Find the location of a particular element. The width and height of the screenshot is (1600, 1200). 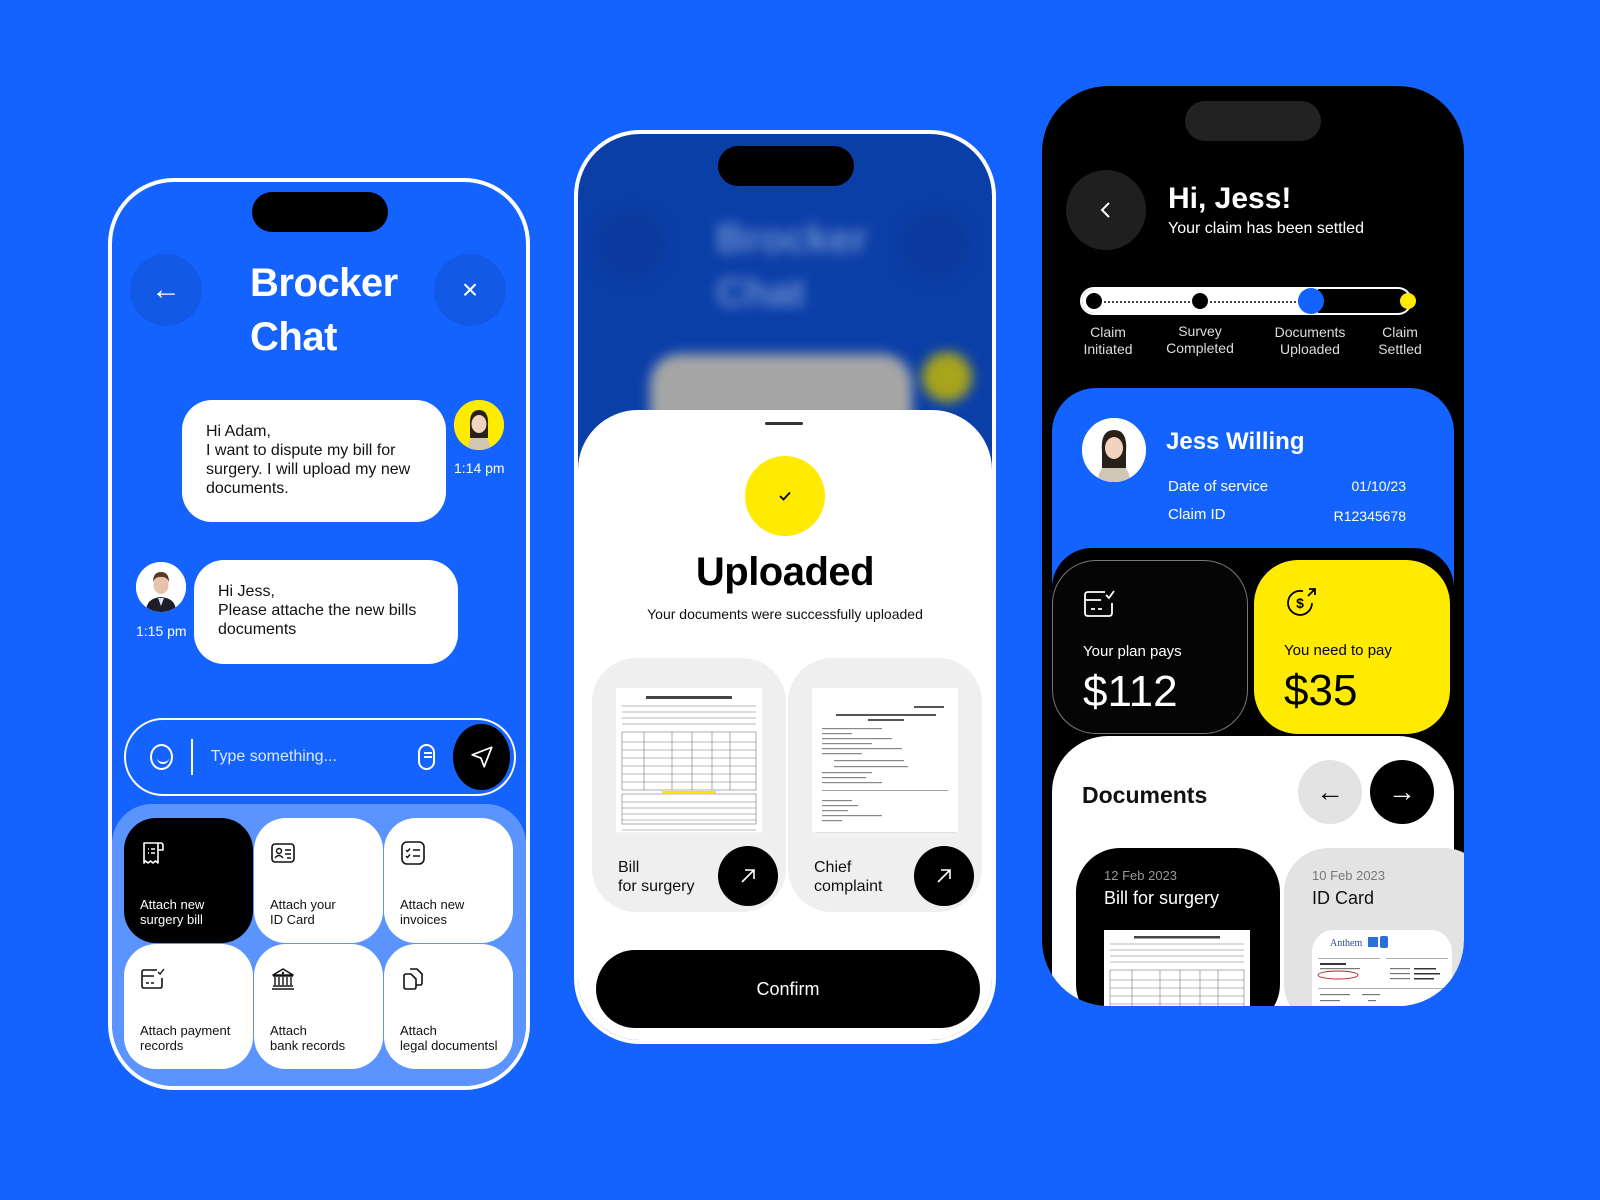

blurred-back-button is located at coordinates (631, 245).